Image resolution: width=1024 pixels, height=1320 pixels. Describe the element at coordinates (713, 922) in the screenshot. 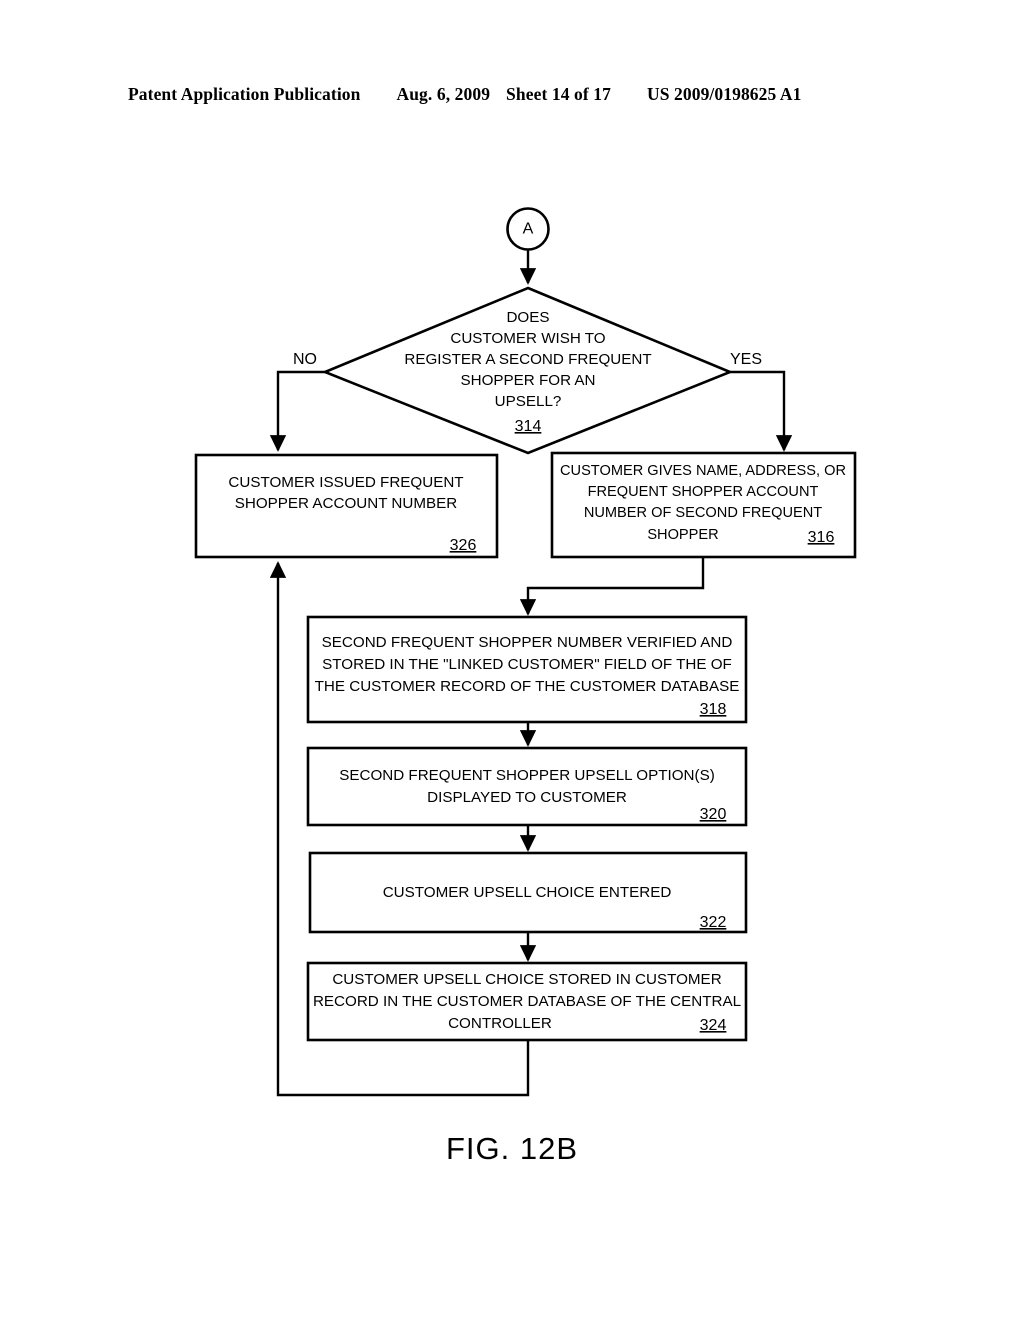

I see `box-322-ref: 322` at that location.